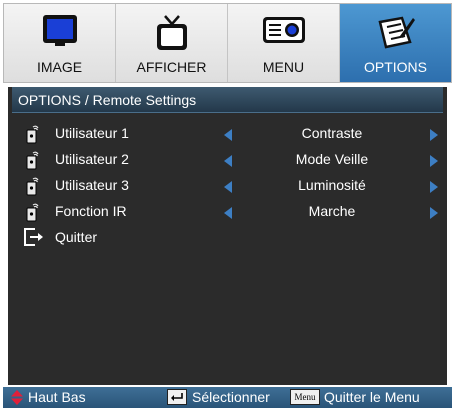 The height and width of the screenshot is (409, 455). I want to click on projector-icon, so click(284, 32).